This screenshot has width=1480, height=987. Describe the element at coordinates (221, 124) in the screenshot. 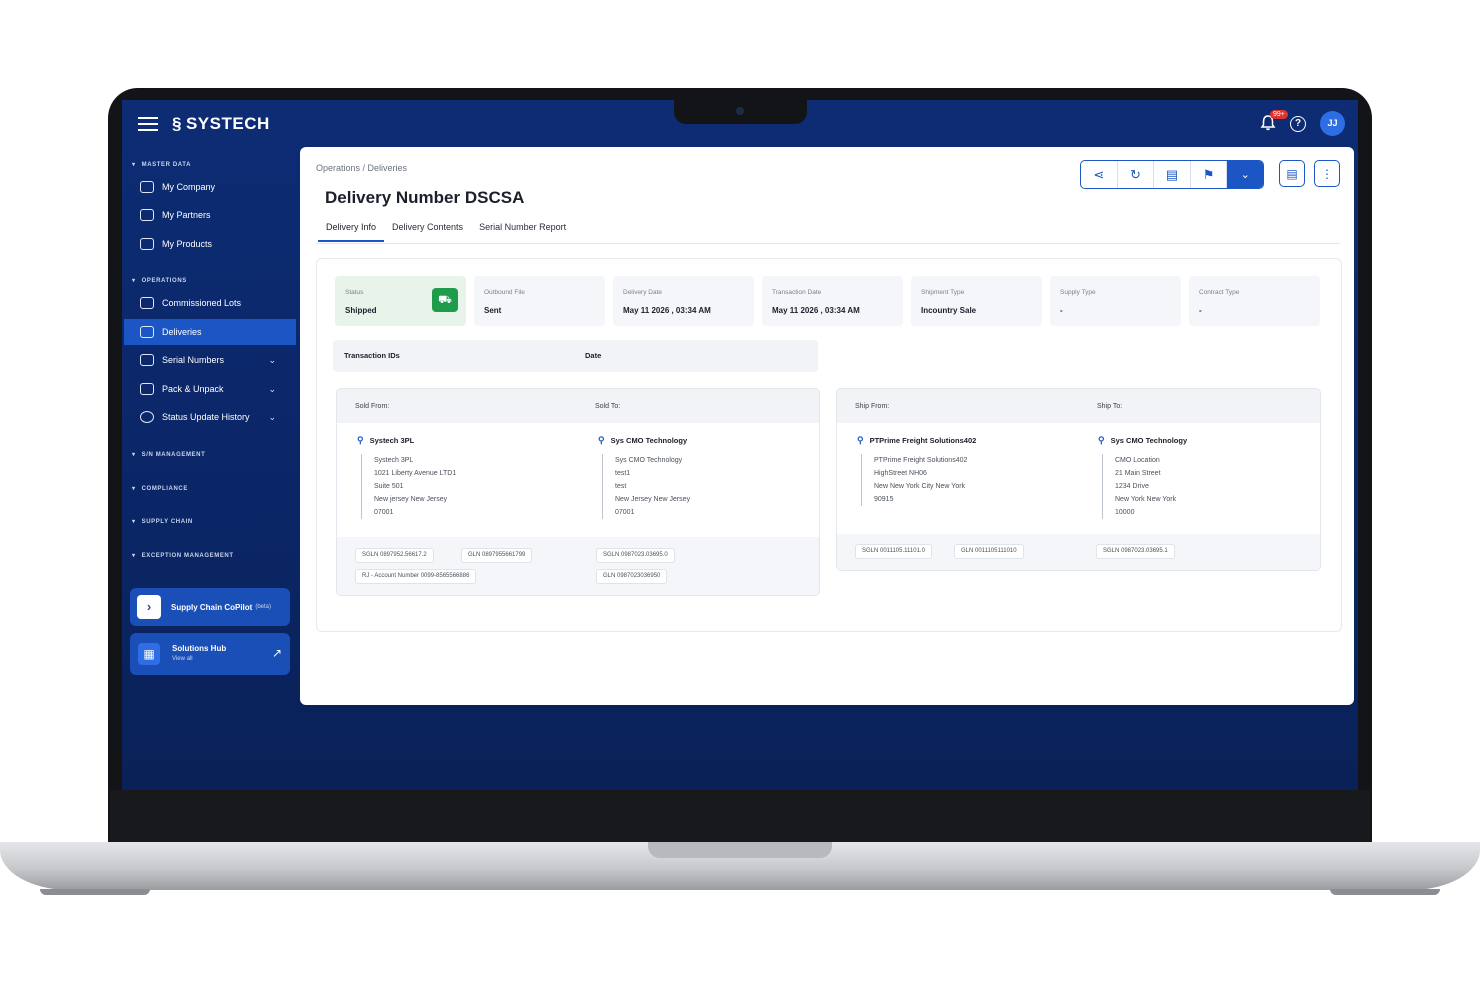

I see `brand-logo: § SYSTECH` at that location.